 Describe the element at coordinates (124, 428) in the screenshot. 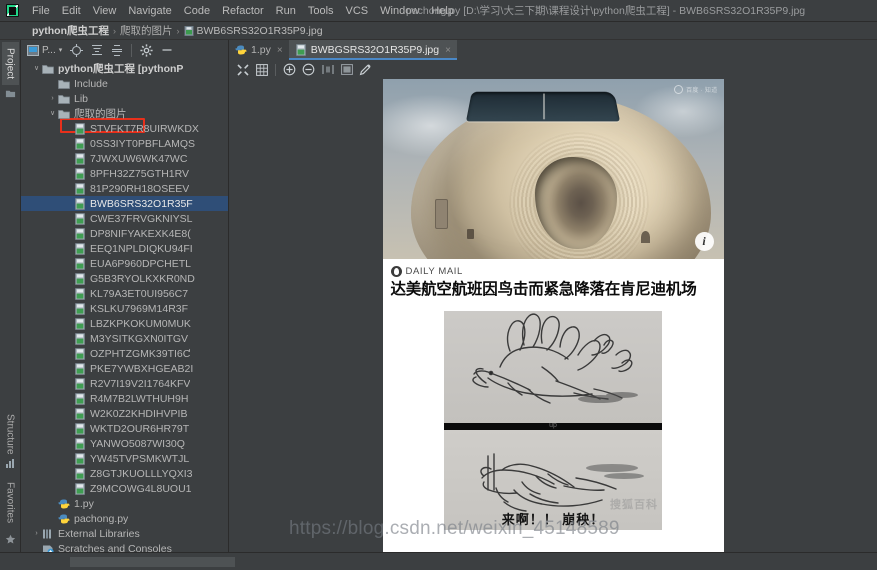

I see `tree-row: WKTD2OUR6HR79T` at that location.